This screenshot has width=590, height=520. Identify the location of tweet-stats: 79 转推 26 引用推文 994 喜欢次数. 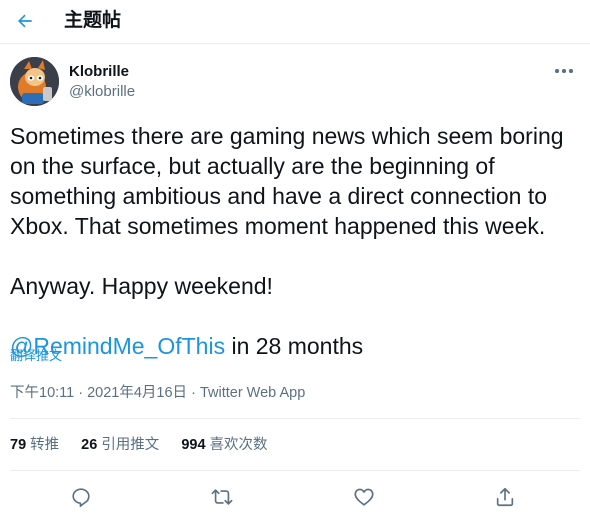
(148, 445).